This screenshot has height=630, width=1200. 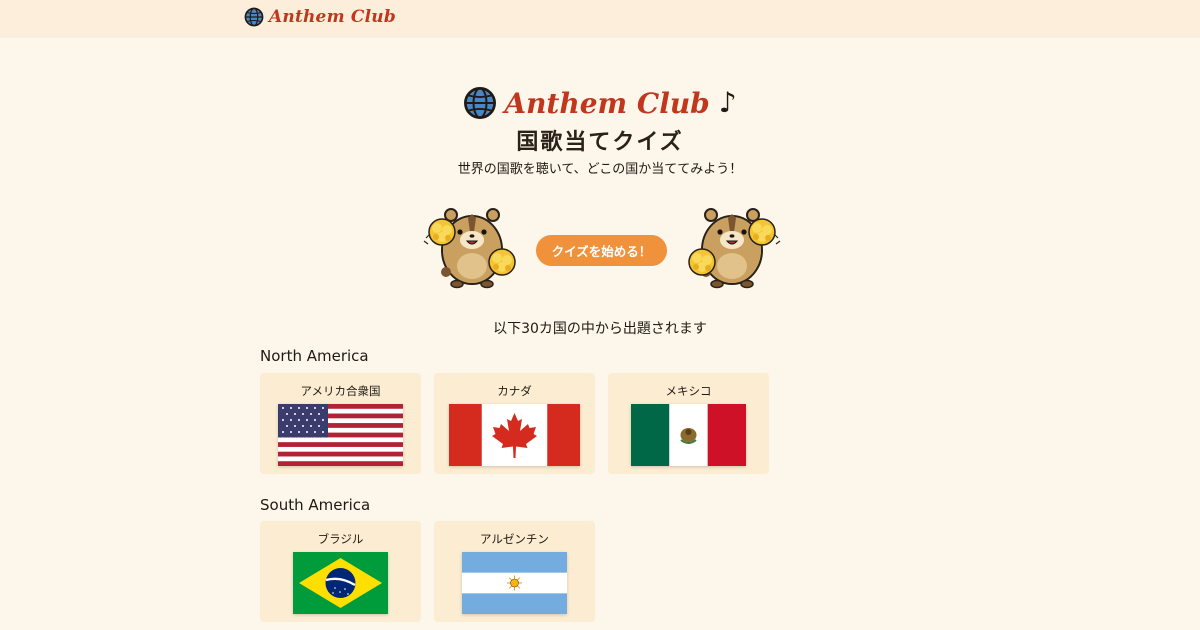 What do you see at coordinates (514, 391) in the screenshot?
I see `country-name: カナダ` at bounding box center [514, 391].